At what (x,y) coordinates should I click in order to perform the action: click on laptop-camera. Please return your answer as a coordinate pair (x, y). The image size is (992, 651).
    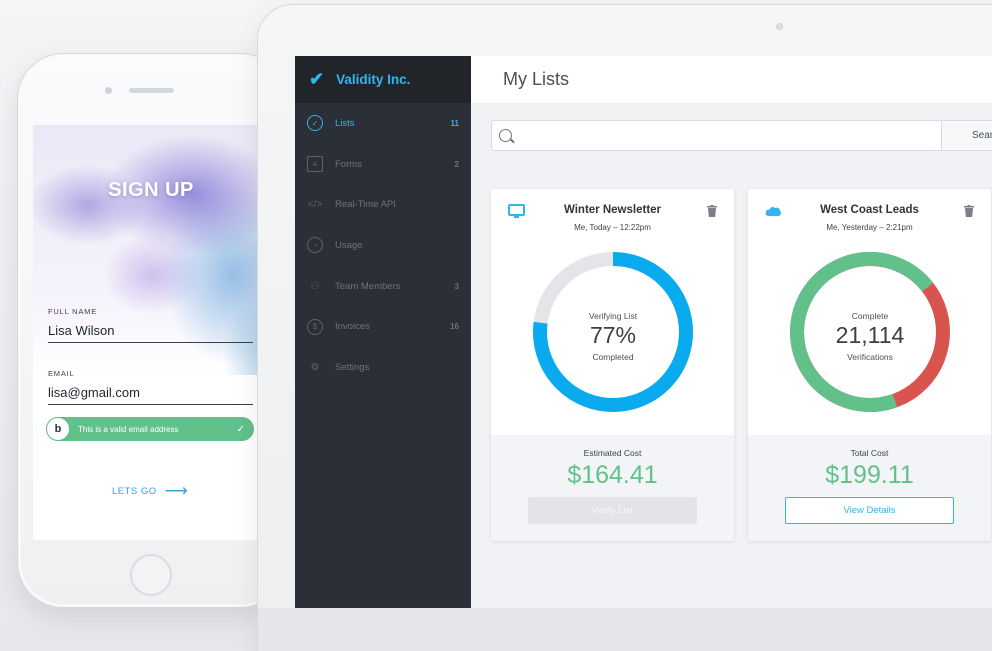
    Looking at the image, I should click on (779, 26).